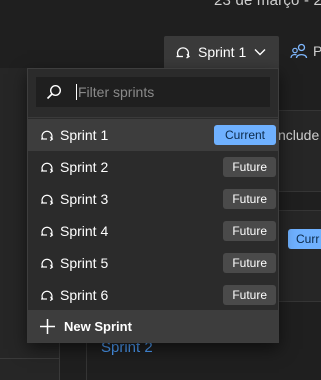 The image size is (321, 380). Describe the element at coordinates (163, 92) in the screenshot. I see `sprint-filter-input` at that location.